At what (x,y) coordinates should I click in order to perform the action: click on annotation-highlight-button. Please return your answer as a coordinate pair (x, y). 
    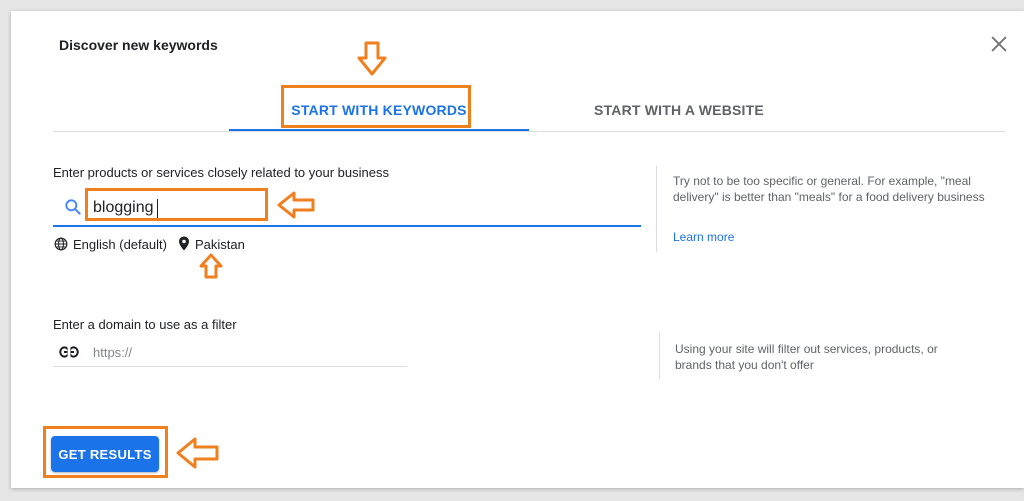
    Looking at the image, I should click on (105, 452).